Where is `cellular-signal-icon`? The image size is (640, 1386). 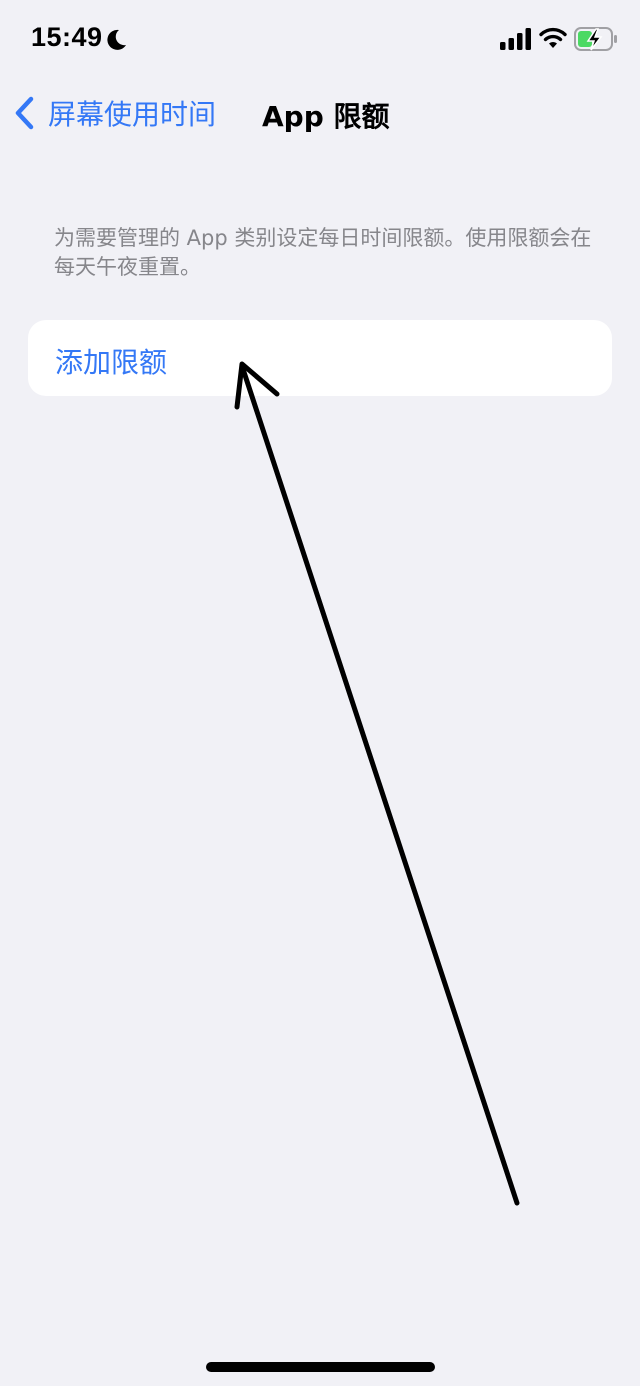
cellular-signal-icon is located at coordinates (515, 39).